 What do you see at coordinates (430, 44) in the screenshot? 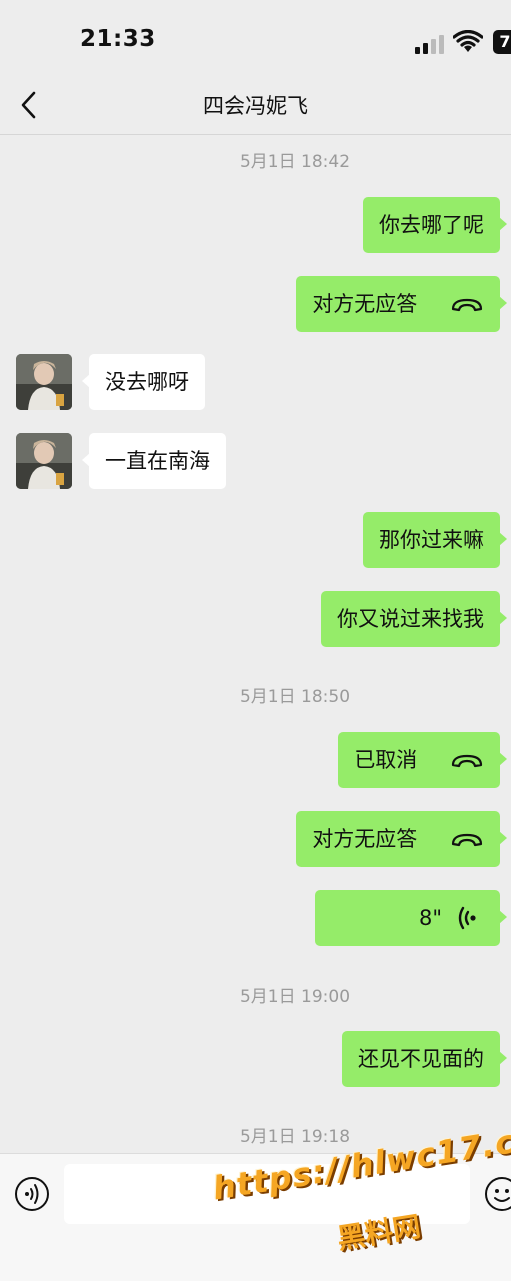
I see `cellular-signal-icon` at bounding box center [430, 44].